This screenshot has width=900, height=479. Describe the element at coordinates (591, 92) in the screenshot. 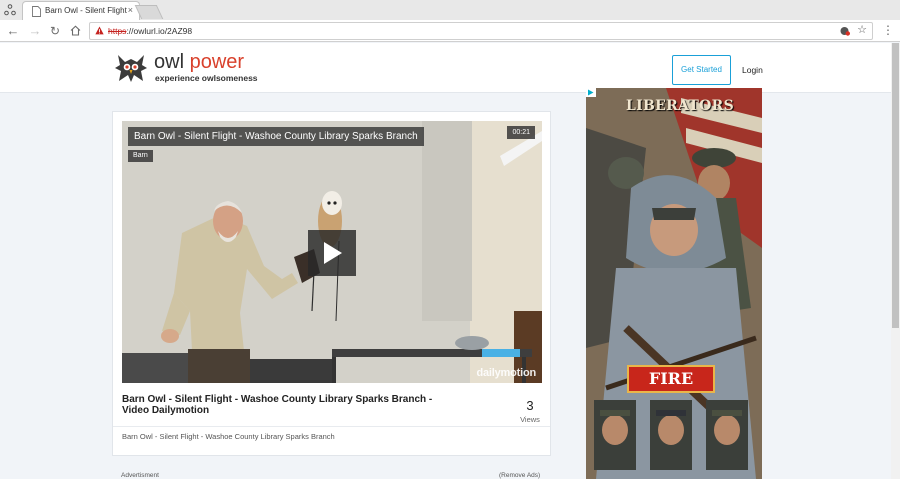

I see `adchoices-icon` at that location.